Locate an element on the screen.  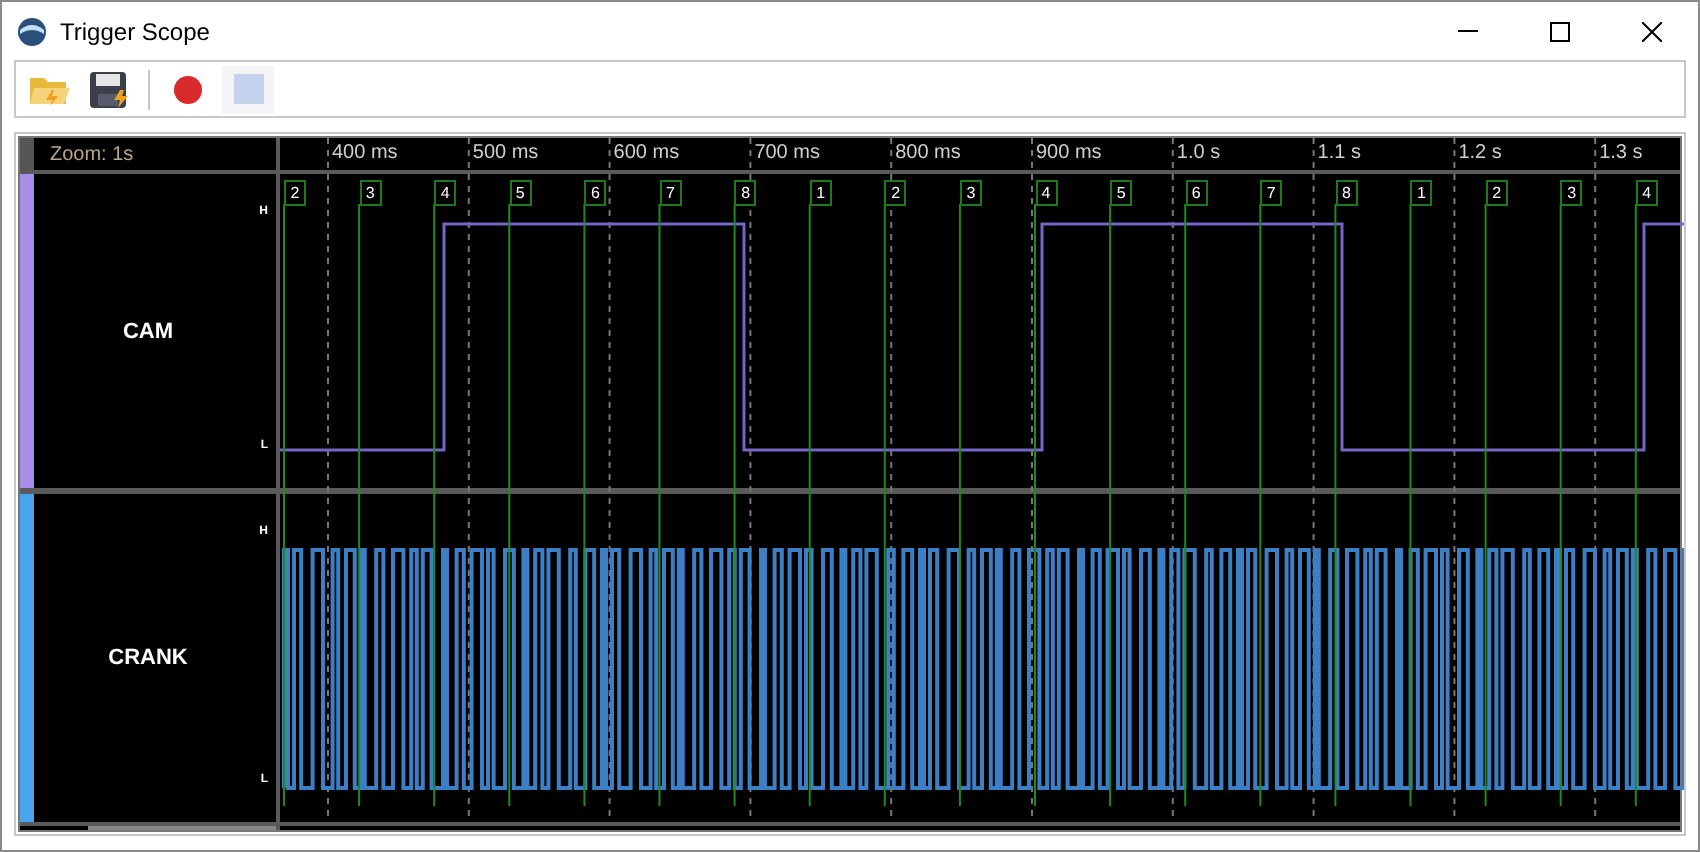
stop-icon is located at coordinates (248, 89).